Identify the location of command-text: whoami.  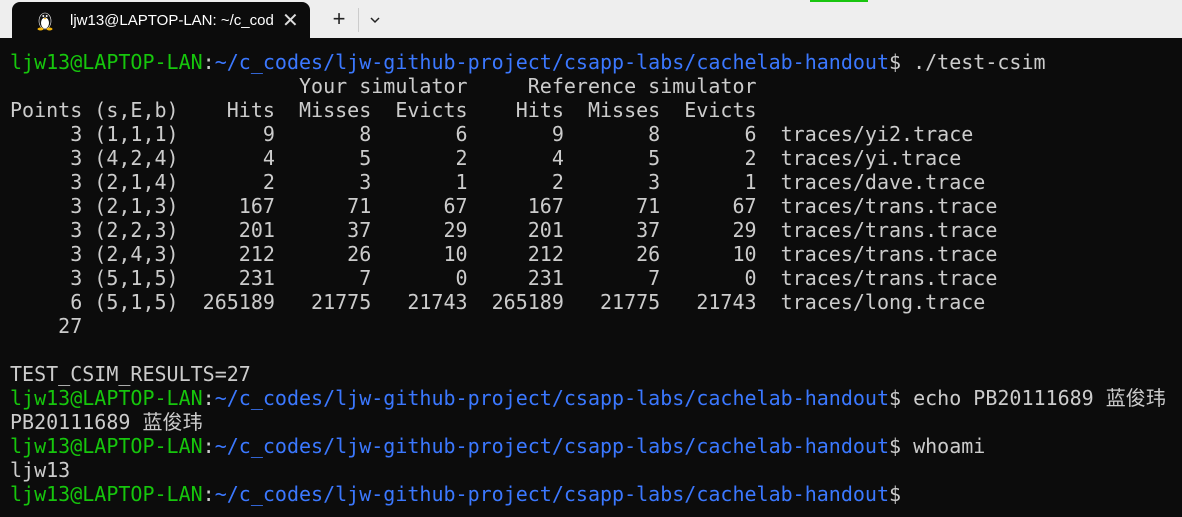
(949, 446).